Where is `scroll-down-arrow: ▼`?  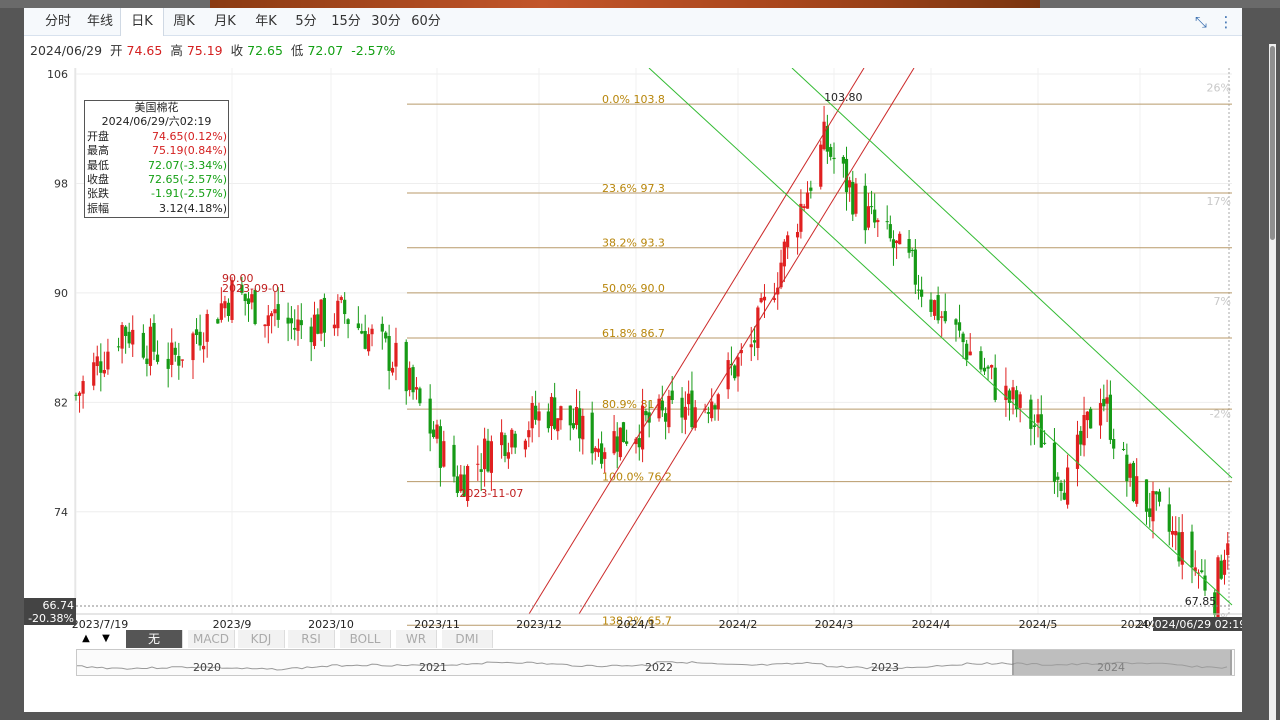 scroll-down-arrow: ▼ is located at coordinates (106, 639).